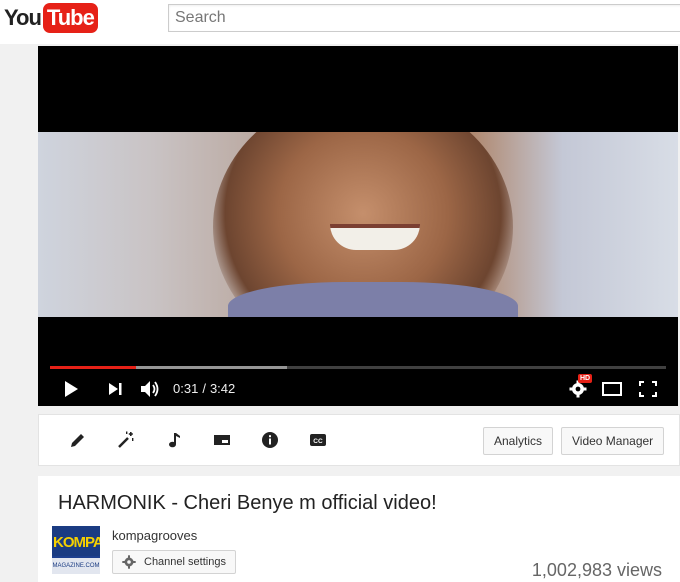  Describe the element at coordinates (596, 570) in the screenshot. I see `view-count: 1,002,983 views` at that location.